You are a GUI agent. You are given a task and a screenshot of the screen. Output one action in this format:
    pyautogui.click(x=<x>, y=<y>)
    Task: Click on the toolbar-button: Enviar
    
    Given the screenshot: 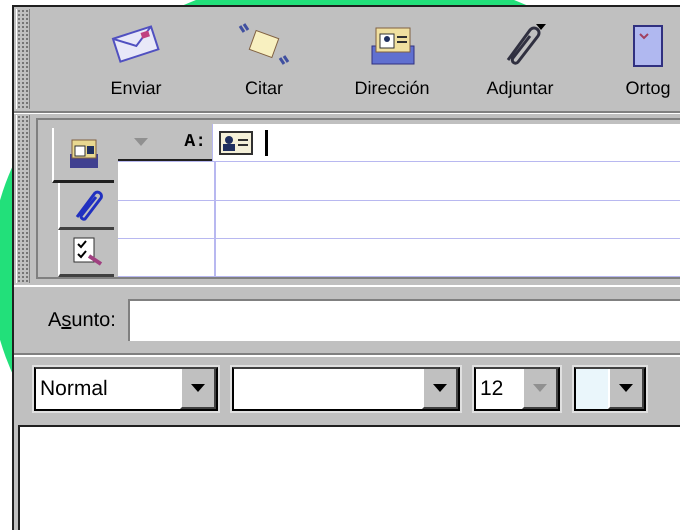 What is the action you would take?
    pyautogui.click(x=136, y=59)
    